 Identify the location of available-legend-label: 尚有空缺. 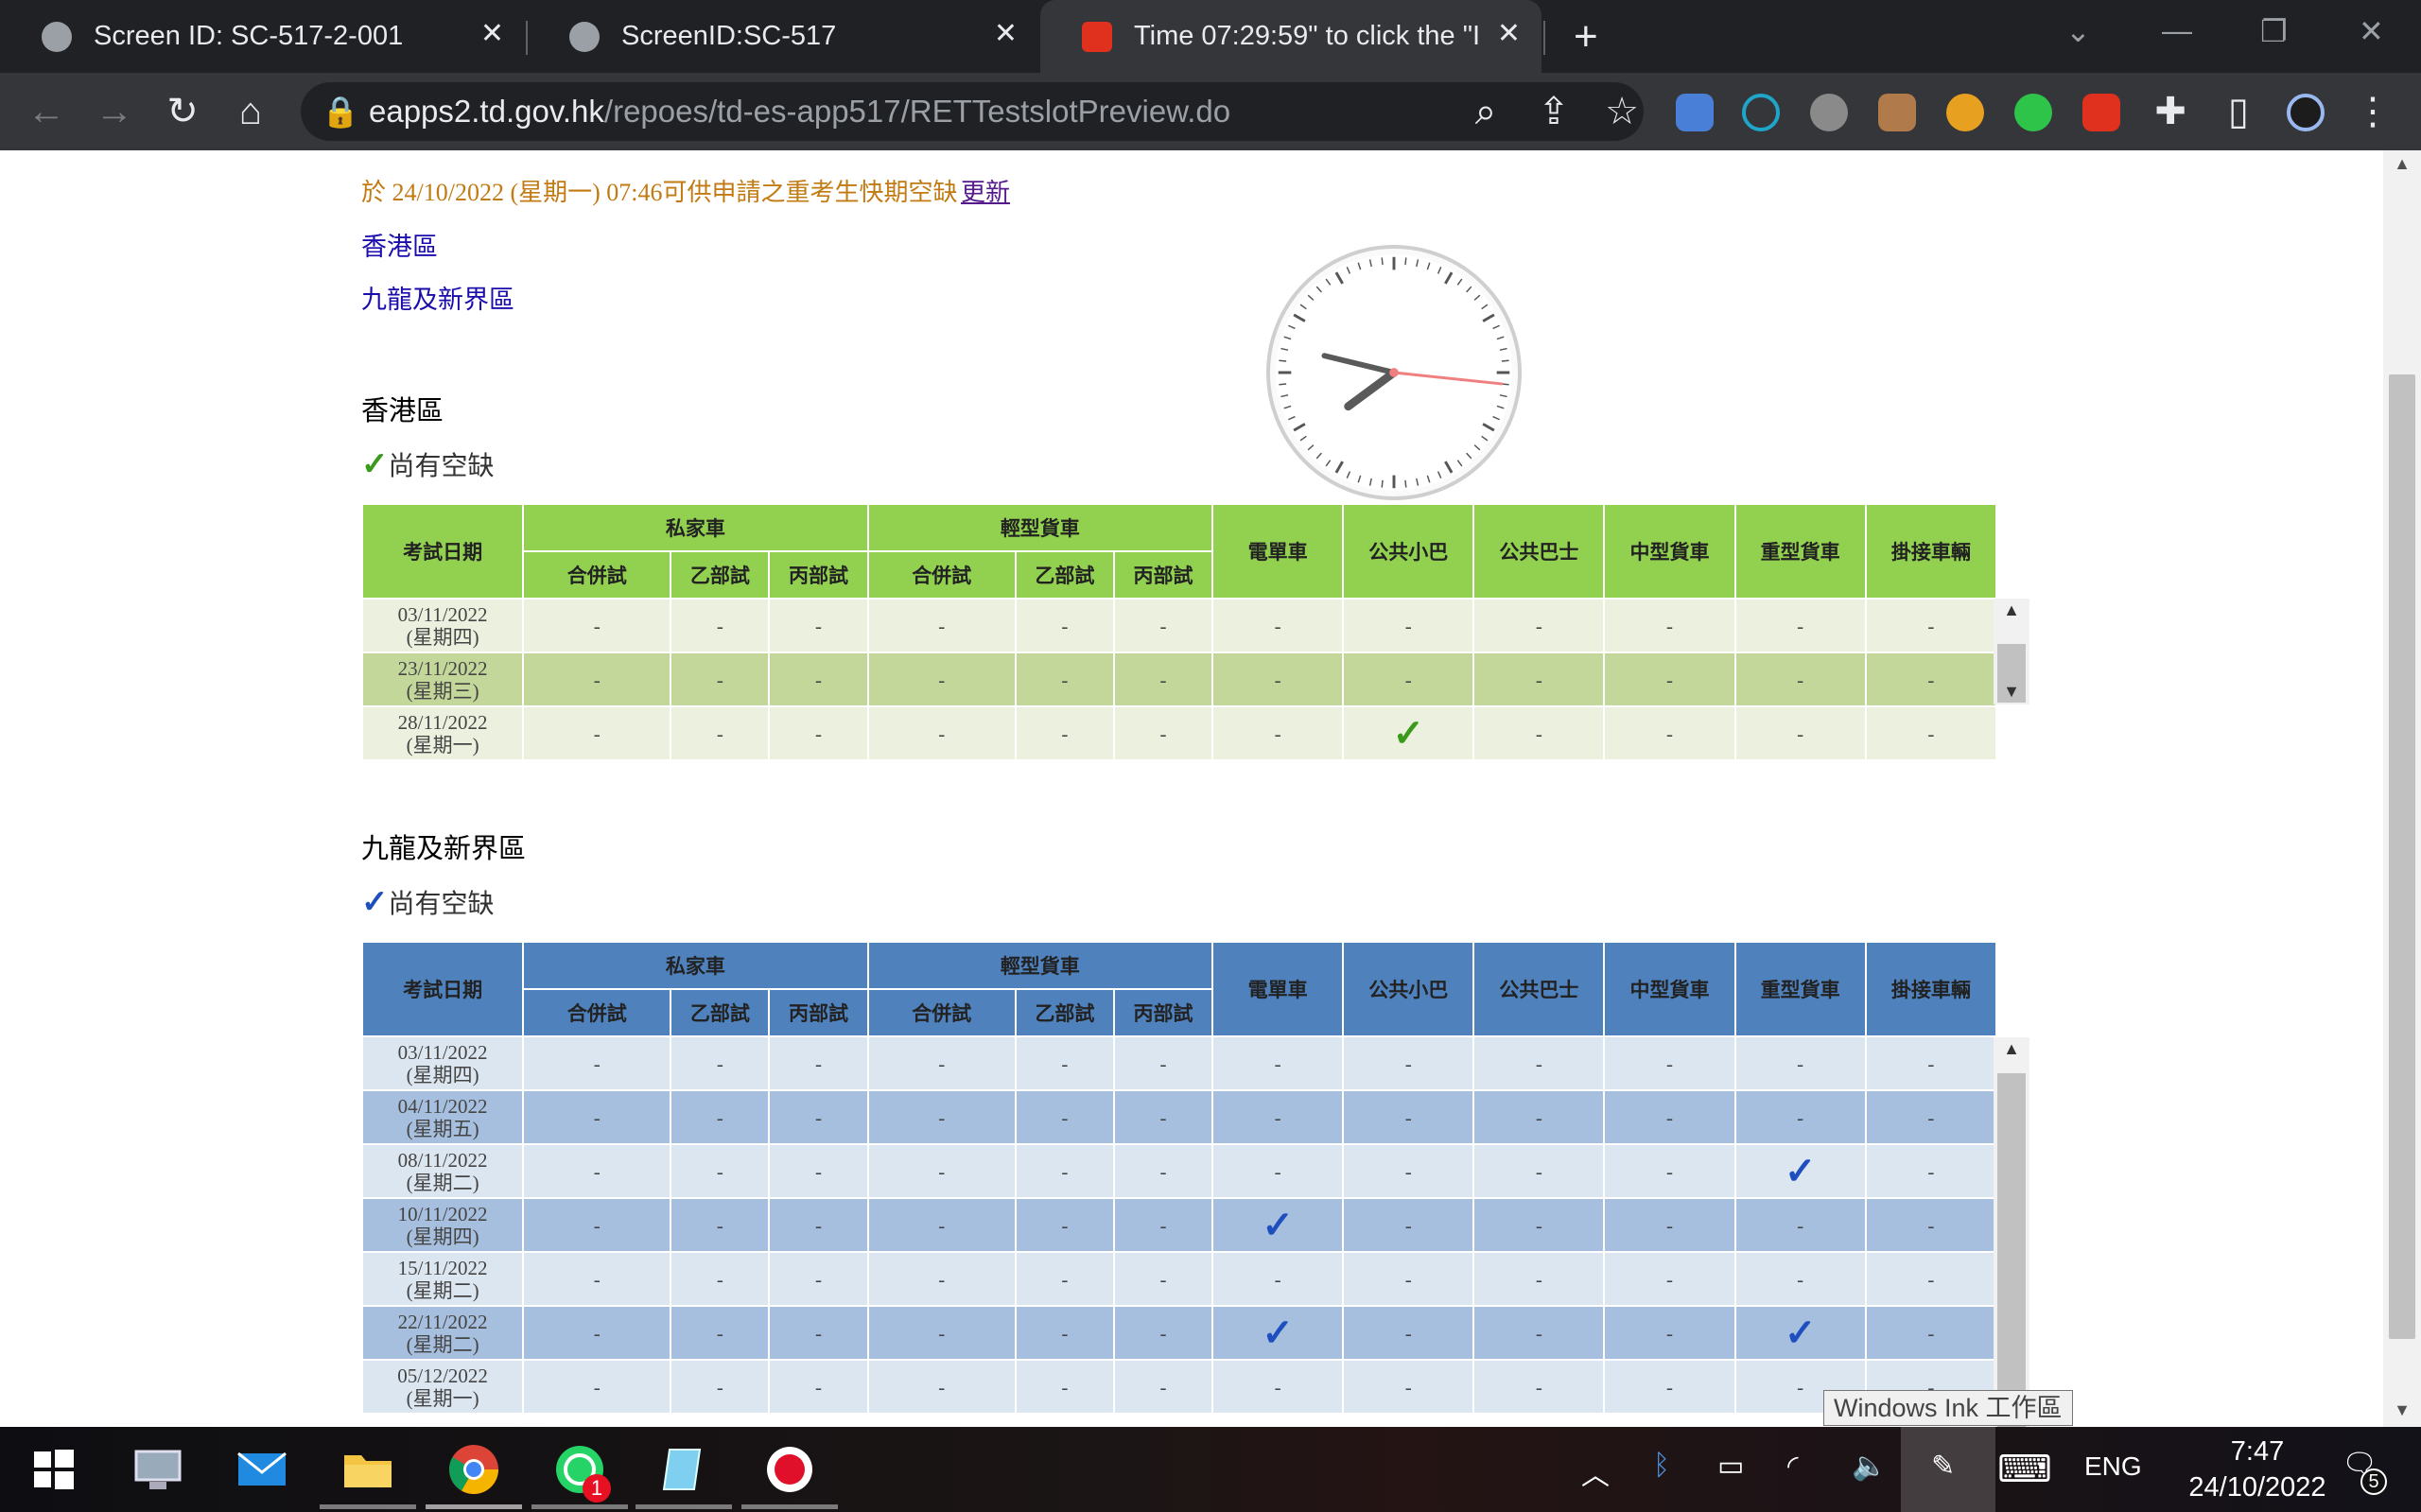
(441, 467).